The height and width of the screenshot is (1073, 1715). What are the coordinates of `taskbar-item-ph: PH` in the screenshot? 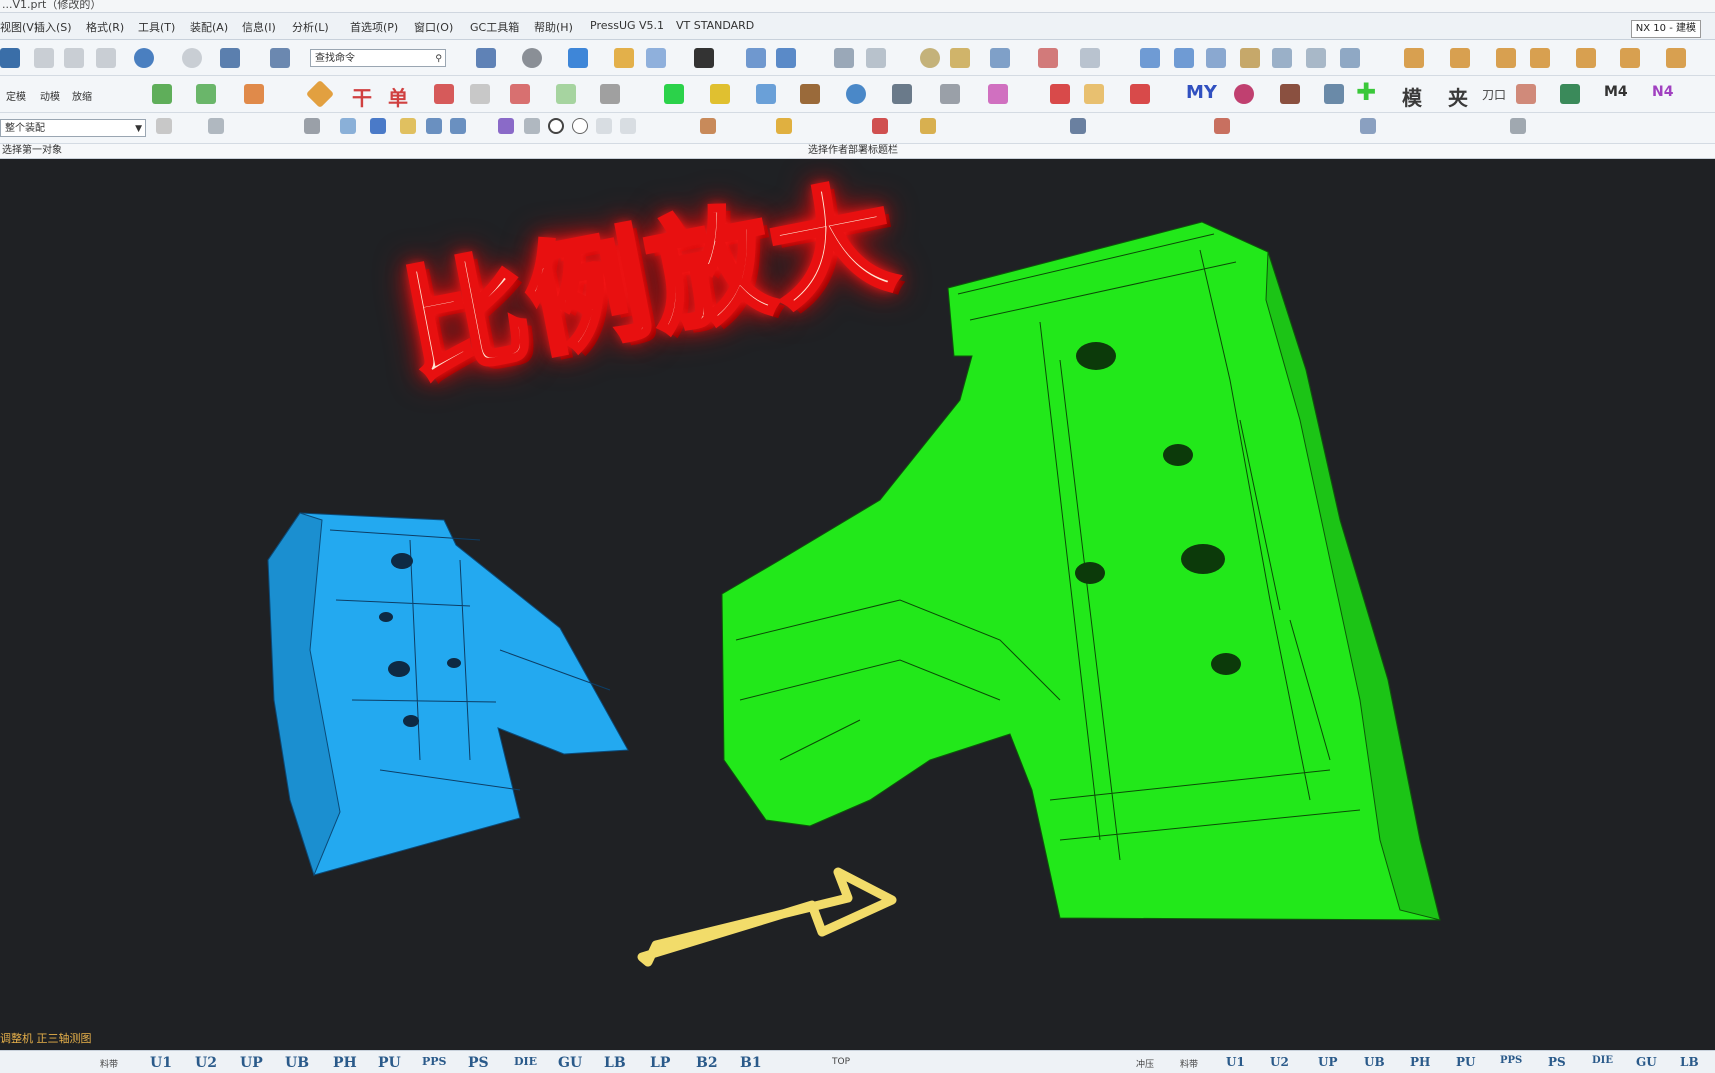 It's located at (345, 1063).